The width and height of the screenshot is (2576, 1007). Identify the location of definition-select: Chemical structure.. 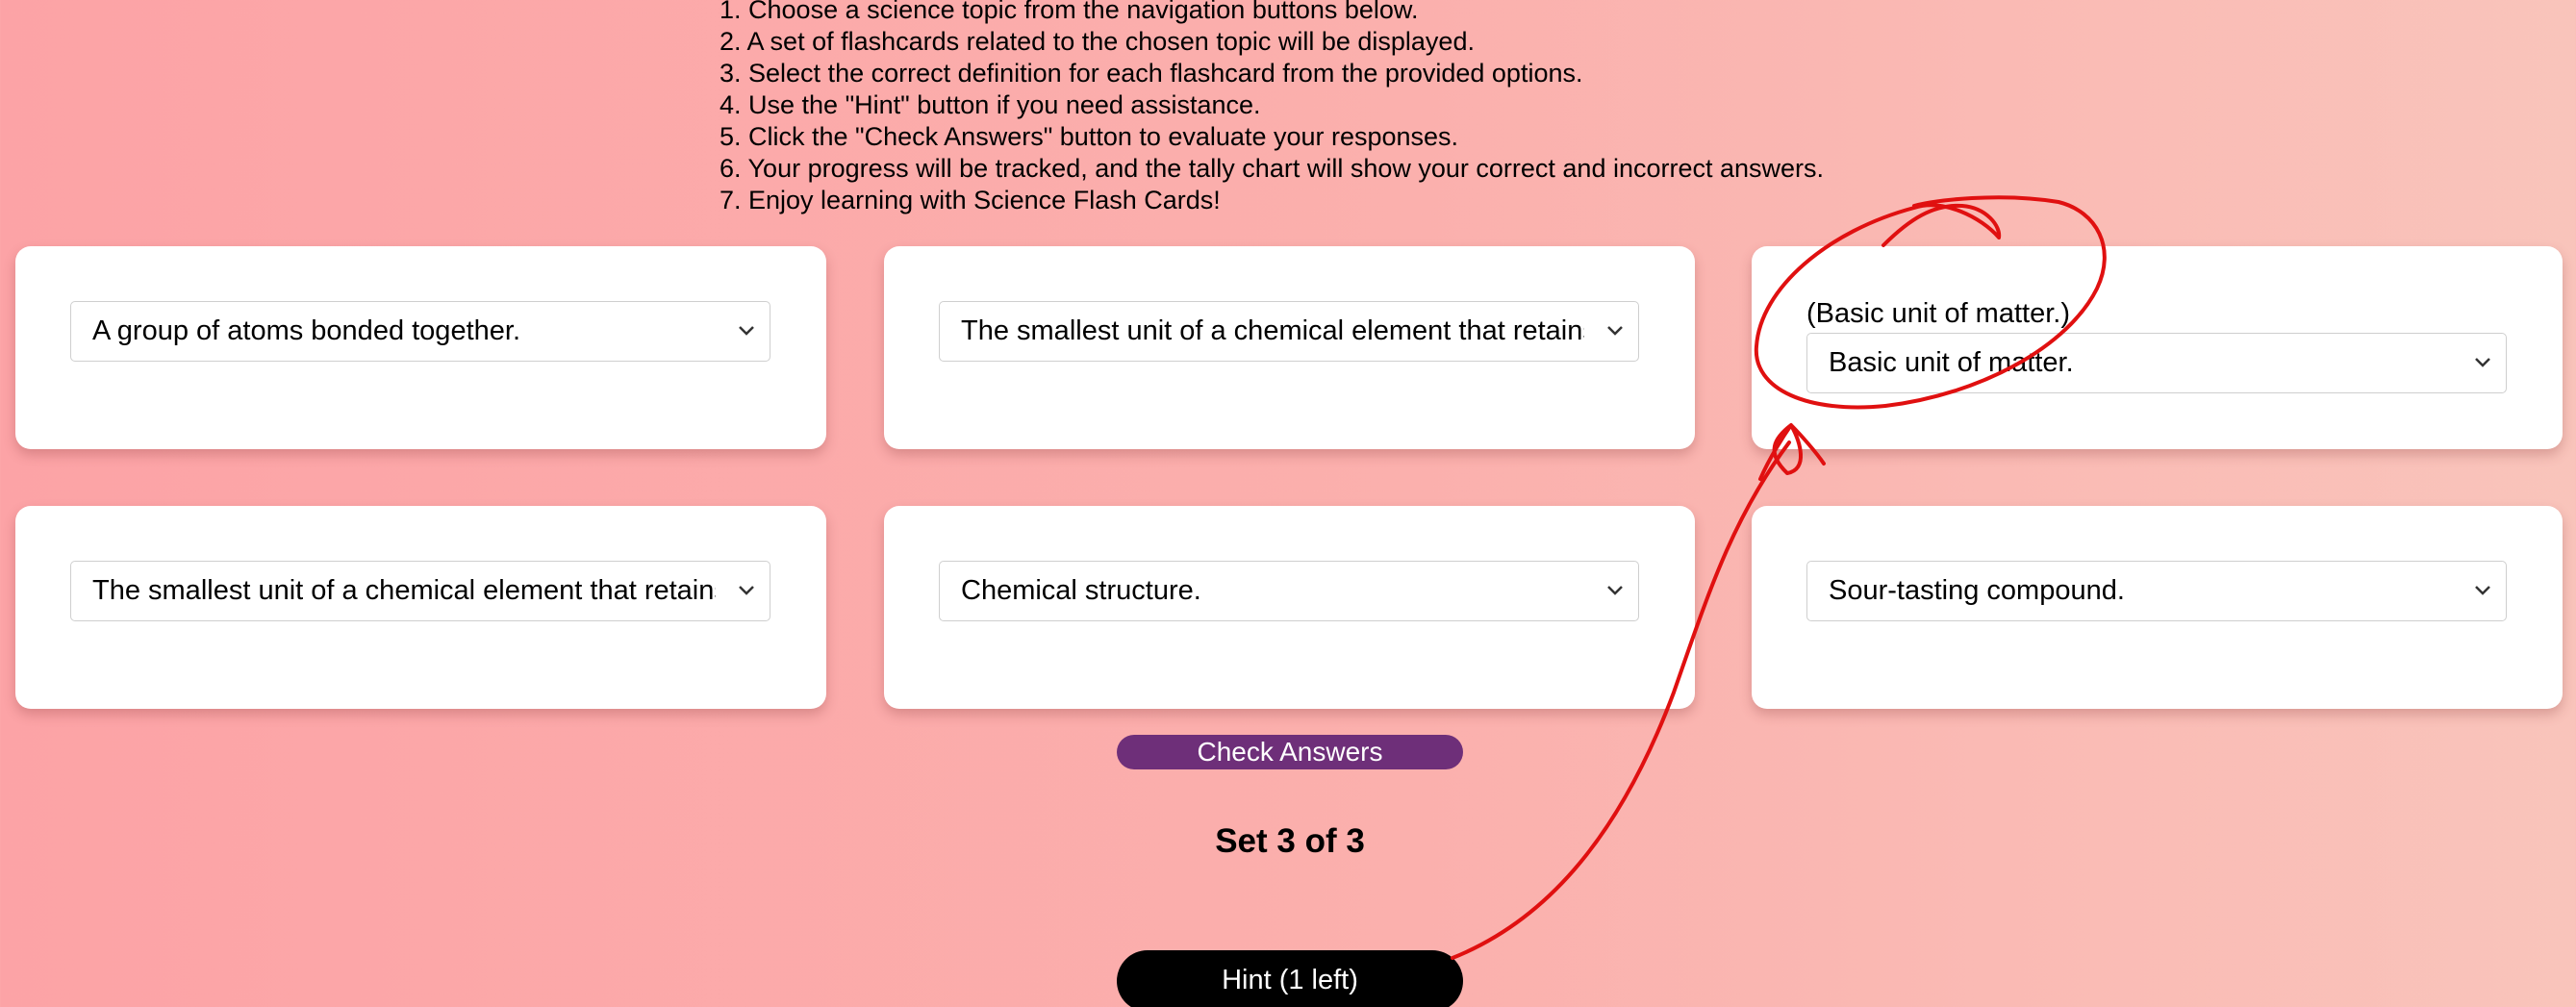
(1289, 591).